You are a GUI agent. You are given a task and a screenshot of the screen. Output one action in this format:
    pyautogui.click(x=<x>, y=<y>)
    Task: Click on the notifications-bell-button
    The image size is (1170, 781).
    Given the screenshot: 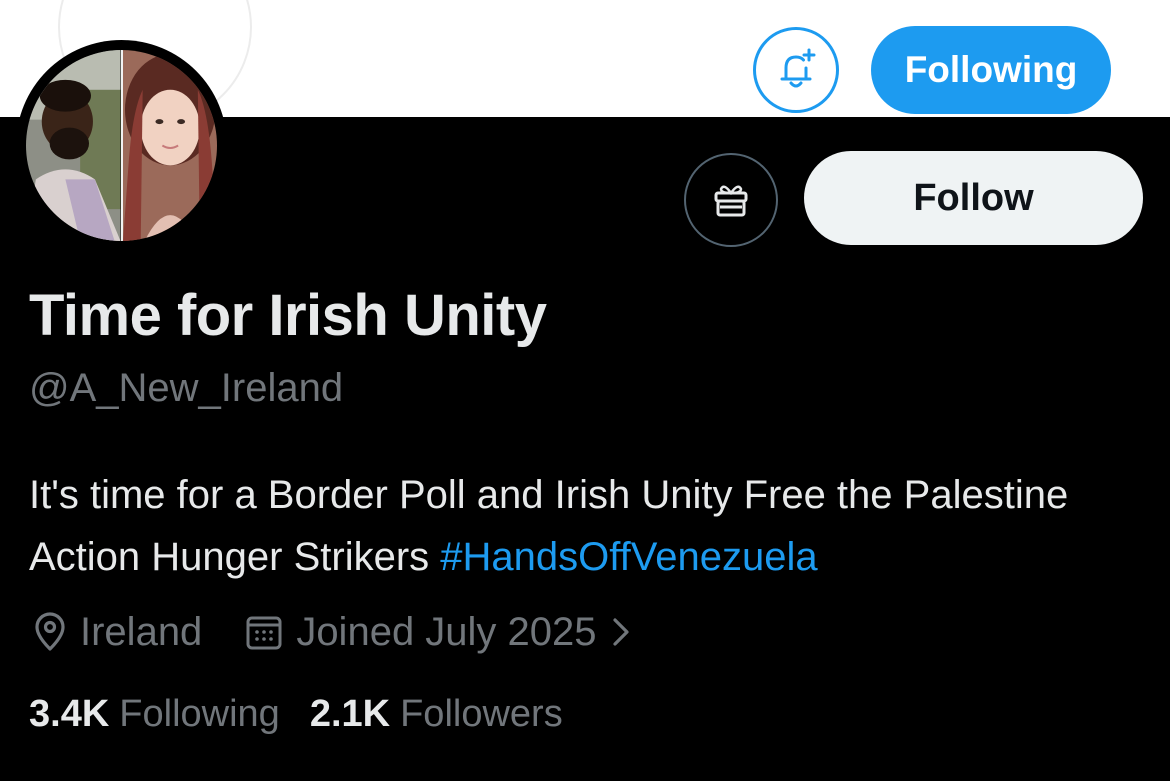 What is the action you would take?
    pyautogui.click(x=796, y=70)
    